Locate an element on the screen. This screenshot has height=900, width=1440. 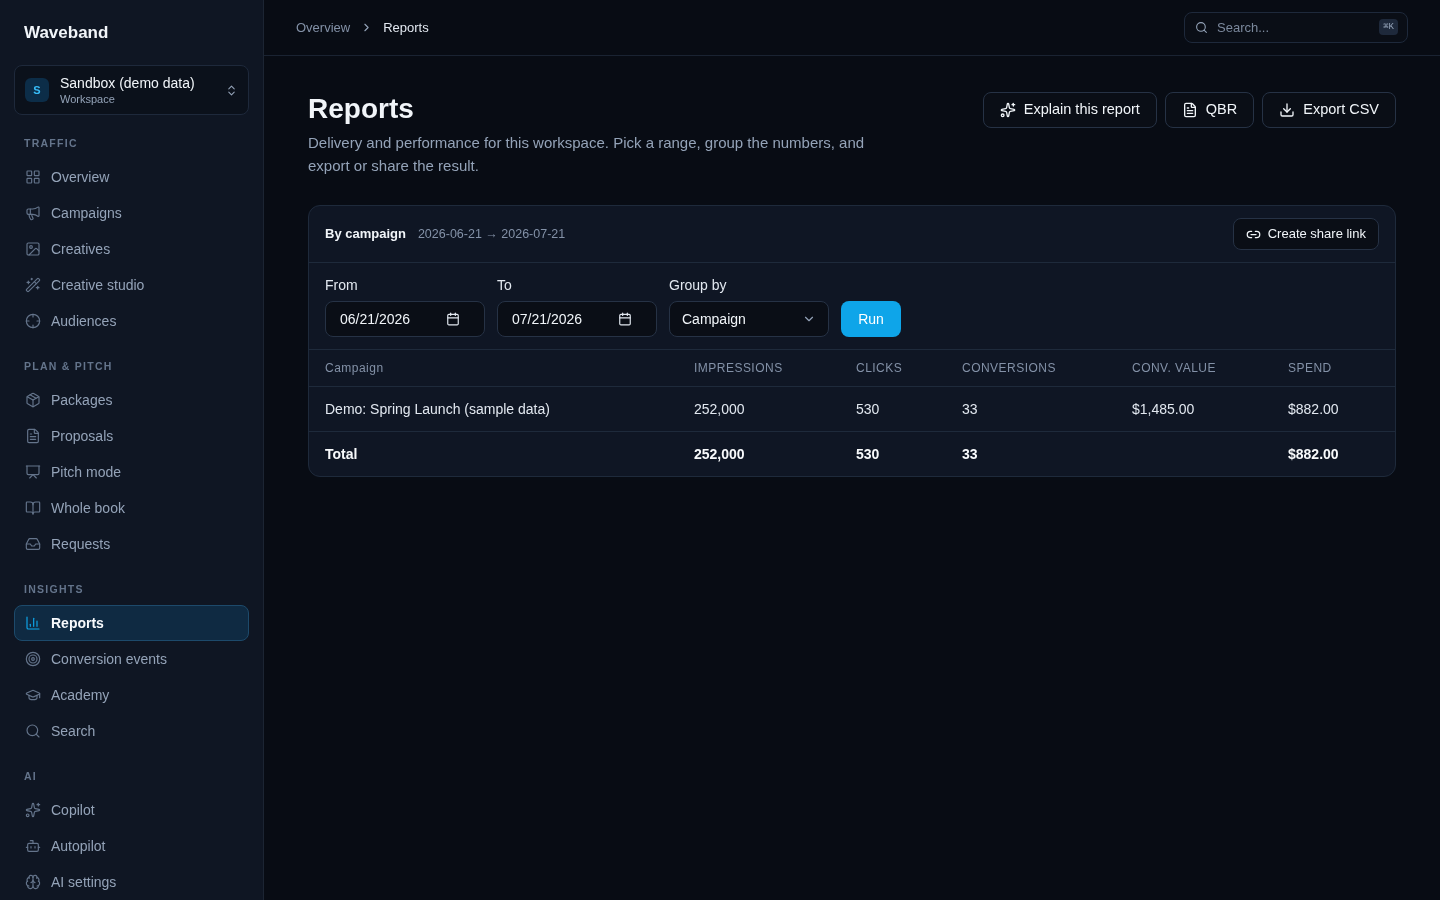
date-field: 06/21/2026 is located at coordinates (405, 319).